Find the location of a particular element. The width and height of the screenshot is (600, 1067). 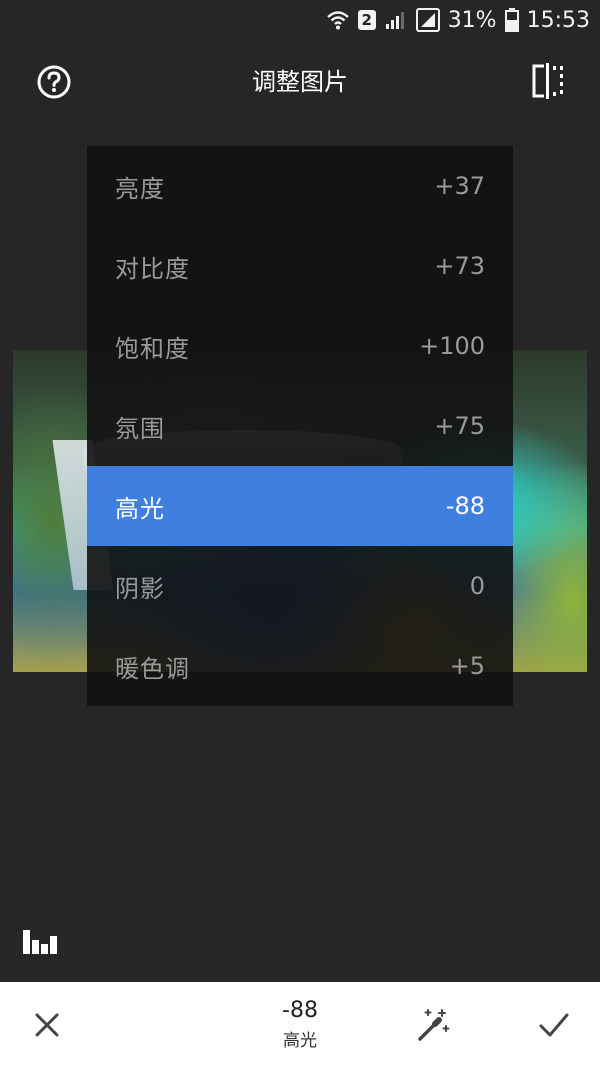

adjust-item-contrast: 对比度 +73 is located at coordinates (300, 266).